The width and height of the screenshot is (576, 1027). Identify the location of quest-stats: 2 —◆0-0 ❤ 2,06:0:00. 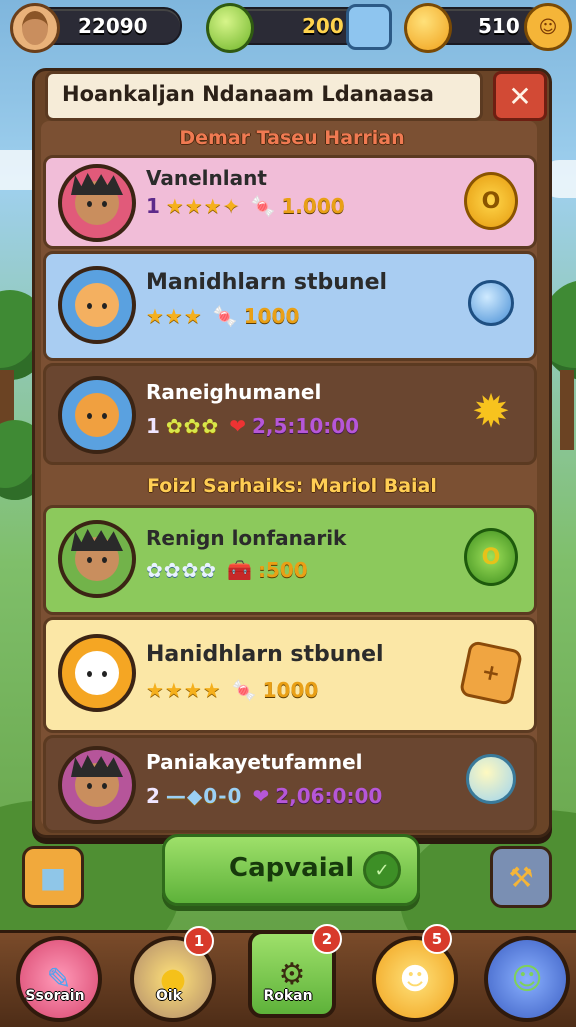
(264, 796).